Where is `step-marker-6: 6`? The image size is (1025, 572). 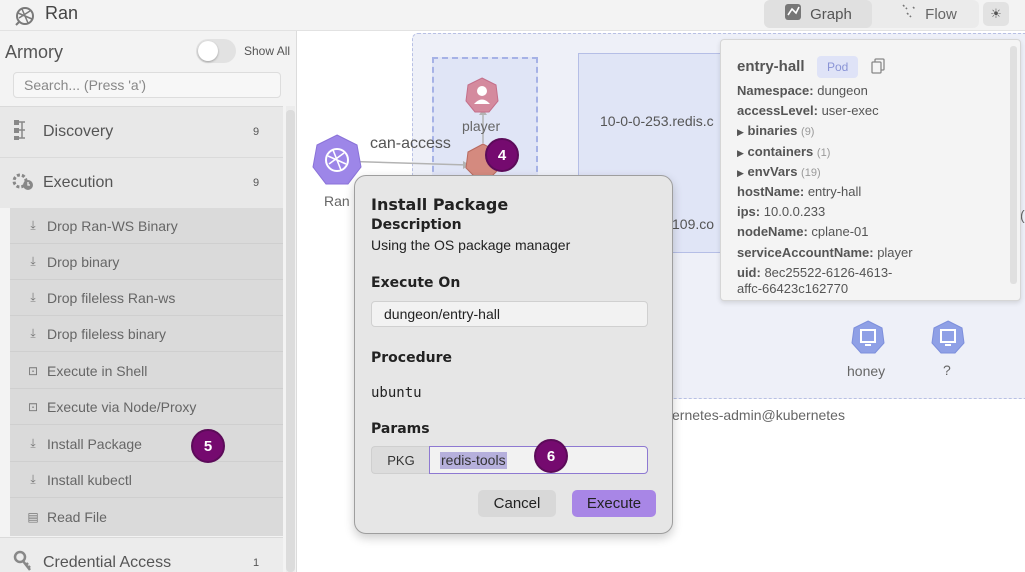
step-marker-6: 6 is located at coordinates (551, 456).